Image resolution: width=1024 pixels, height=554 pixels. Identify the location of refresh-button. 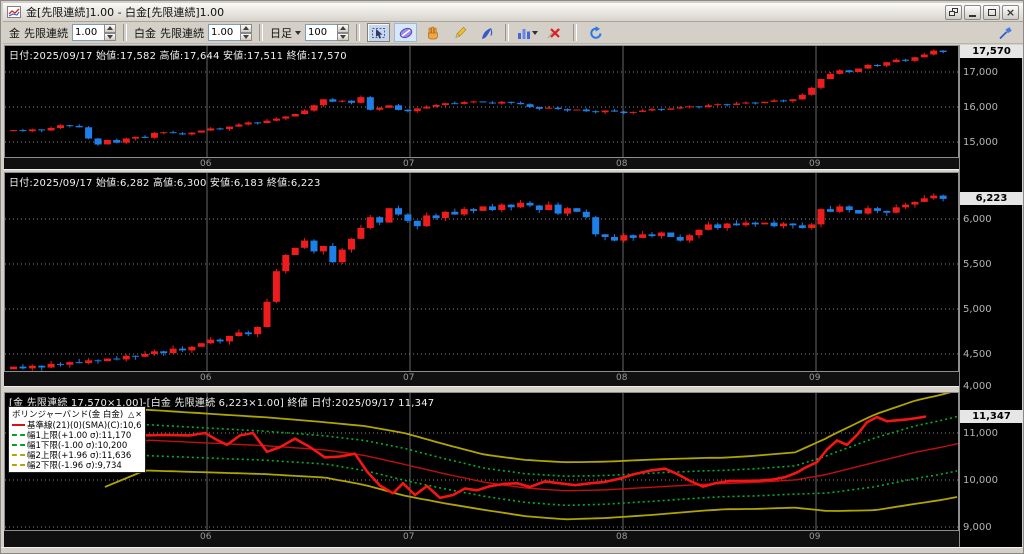
(595, 32).